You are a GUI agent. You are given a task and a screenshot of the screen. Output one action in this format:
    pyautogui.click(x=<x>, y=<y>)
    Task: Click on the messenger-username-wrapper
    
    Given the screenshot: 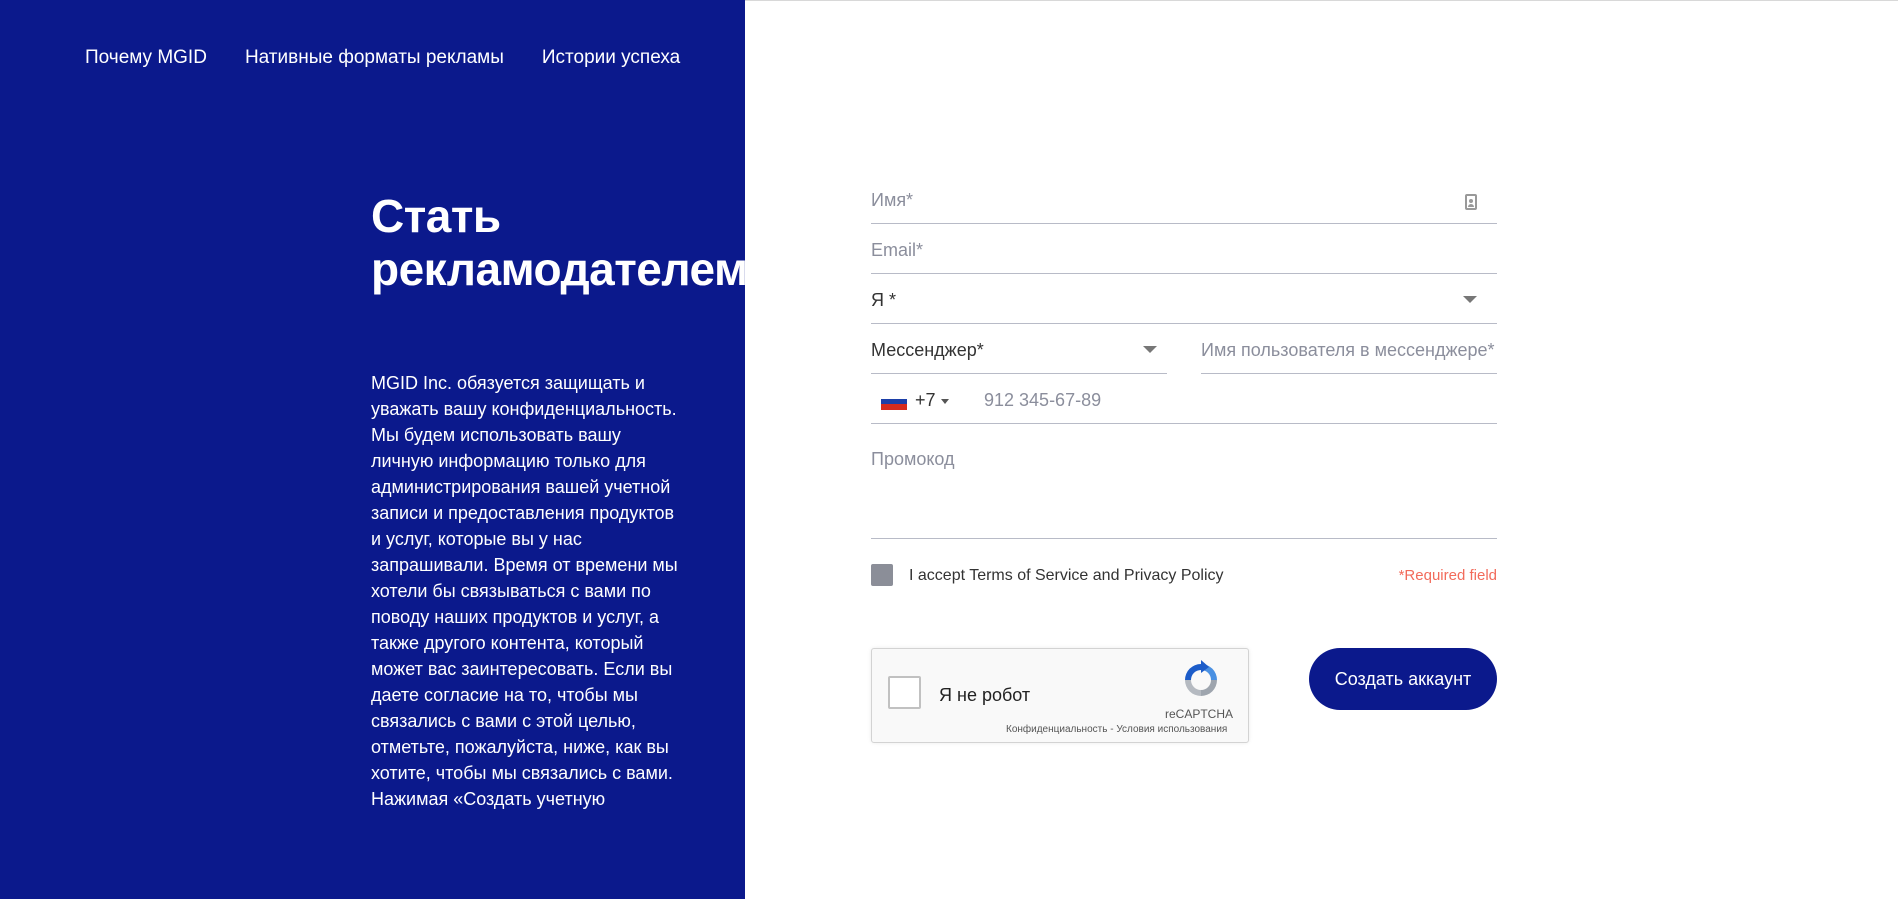 What is the action you would take?
    pyautogui.click(x=1349, y=349)
    